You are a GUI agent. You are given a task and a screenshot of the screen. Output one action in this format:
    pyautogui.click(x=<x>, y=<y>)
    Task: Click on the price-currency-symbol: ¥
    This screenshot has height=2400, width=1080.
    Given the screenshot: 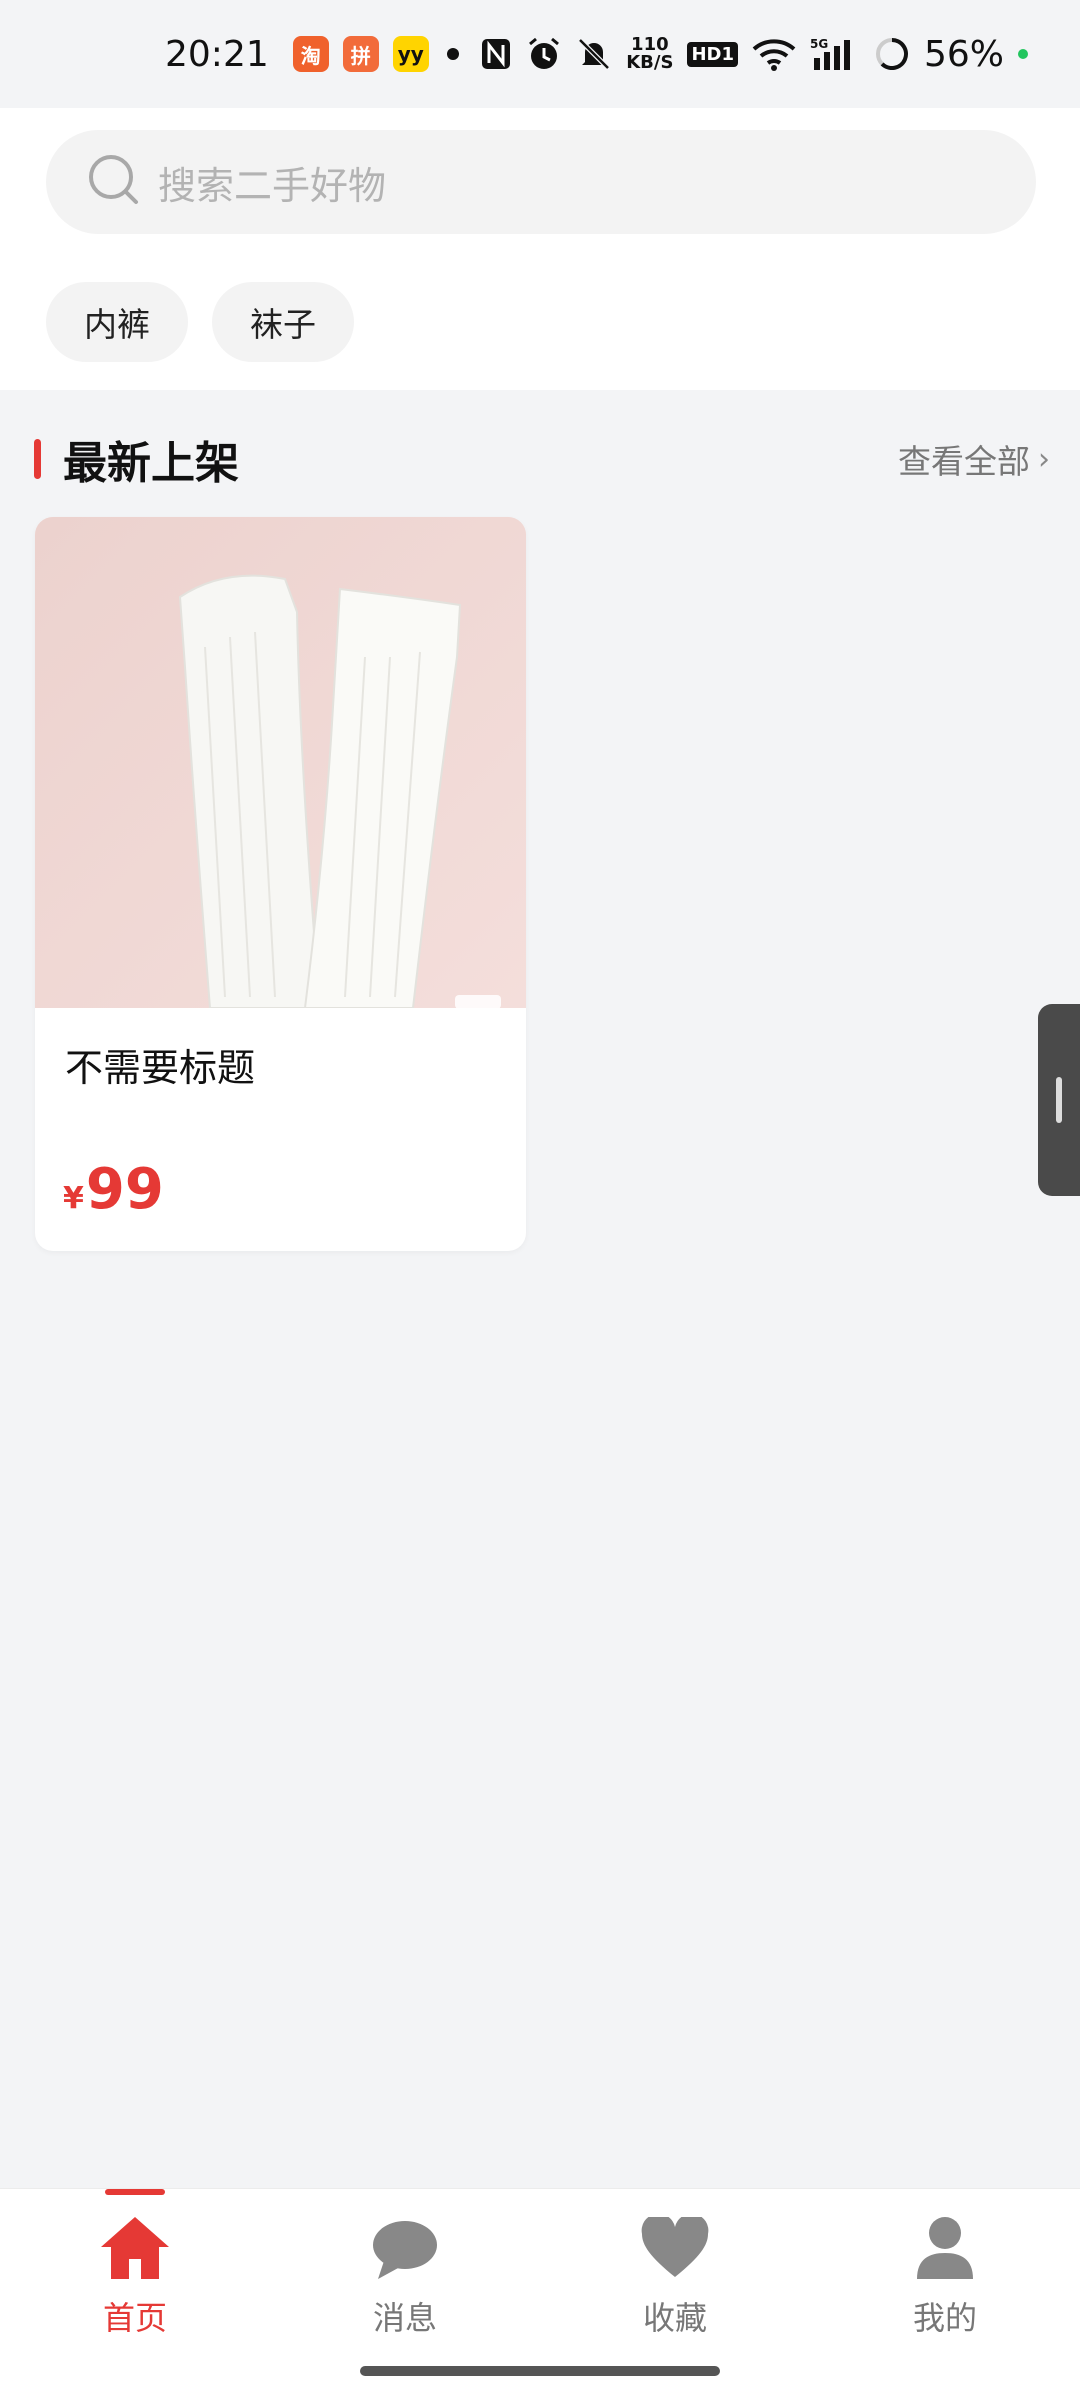 What is the action you would take?
    pyautogui.click(x=73, y=1198)
    